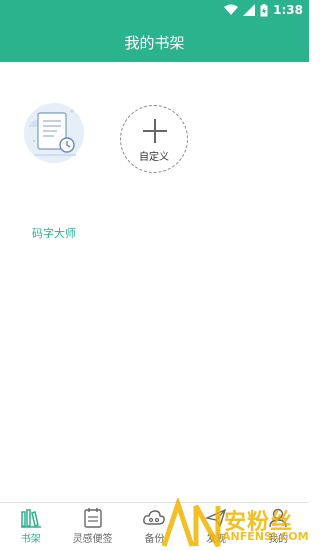  Describe the element at coordinates (278, 539) in the screenshot. I see `nav-label-me: 我的` at that location.